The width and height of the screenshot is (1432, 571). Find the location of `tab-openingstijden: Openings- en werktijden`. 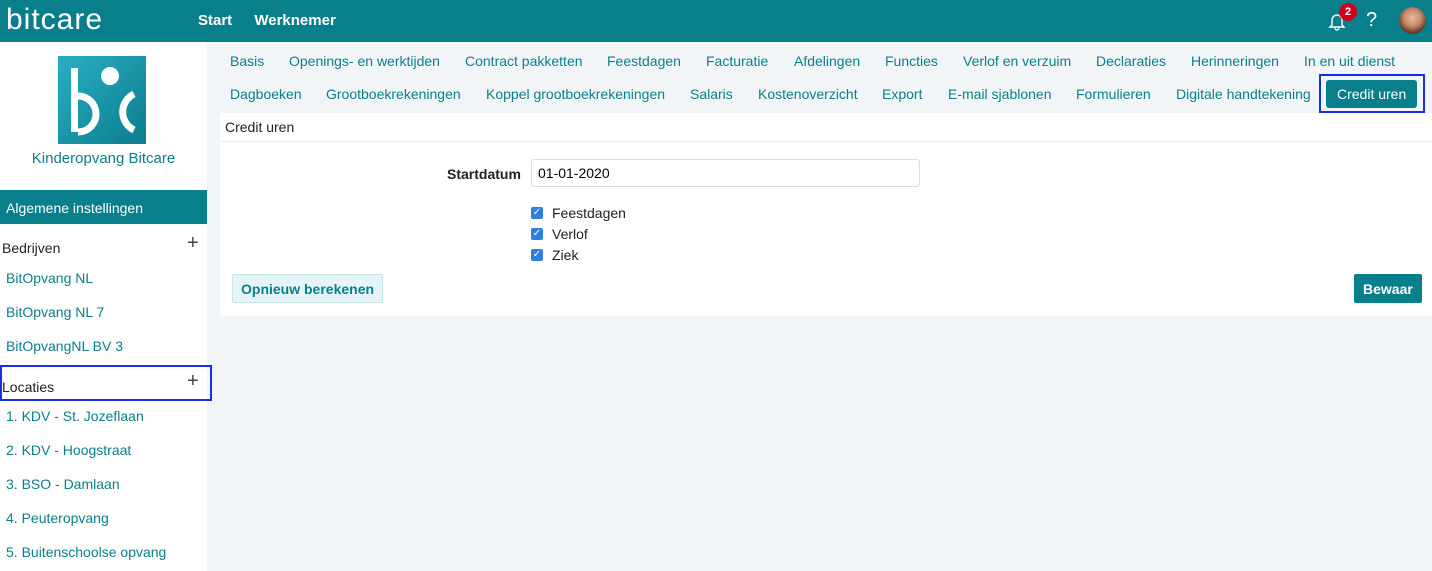

tab-openingstijden: Openings- en werktijden is located at coordinates (364, 61).